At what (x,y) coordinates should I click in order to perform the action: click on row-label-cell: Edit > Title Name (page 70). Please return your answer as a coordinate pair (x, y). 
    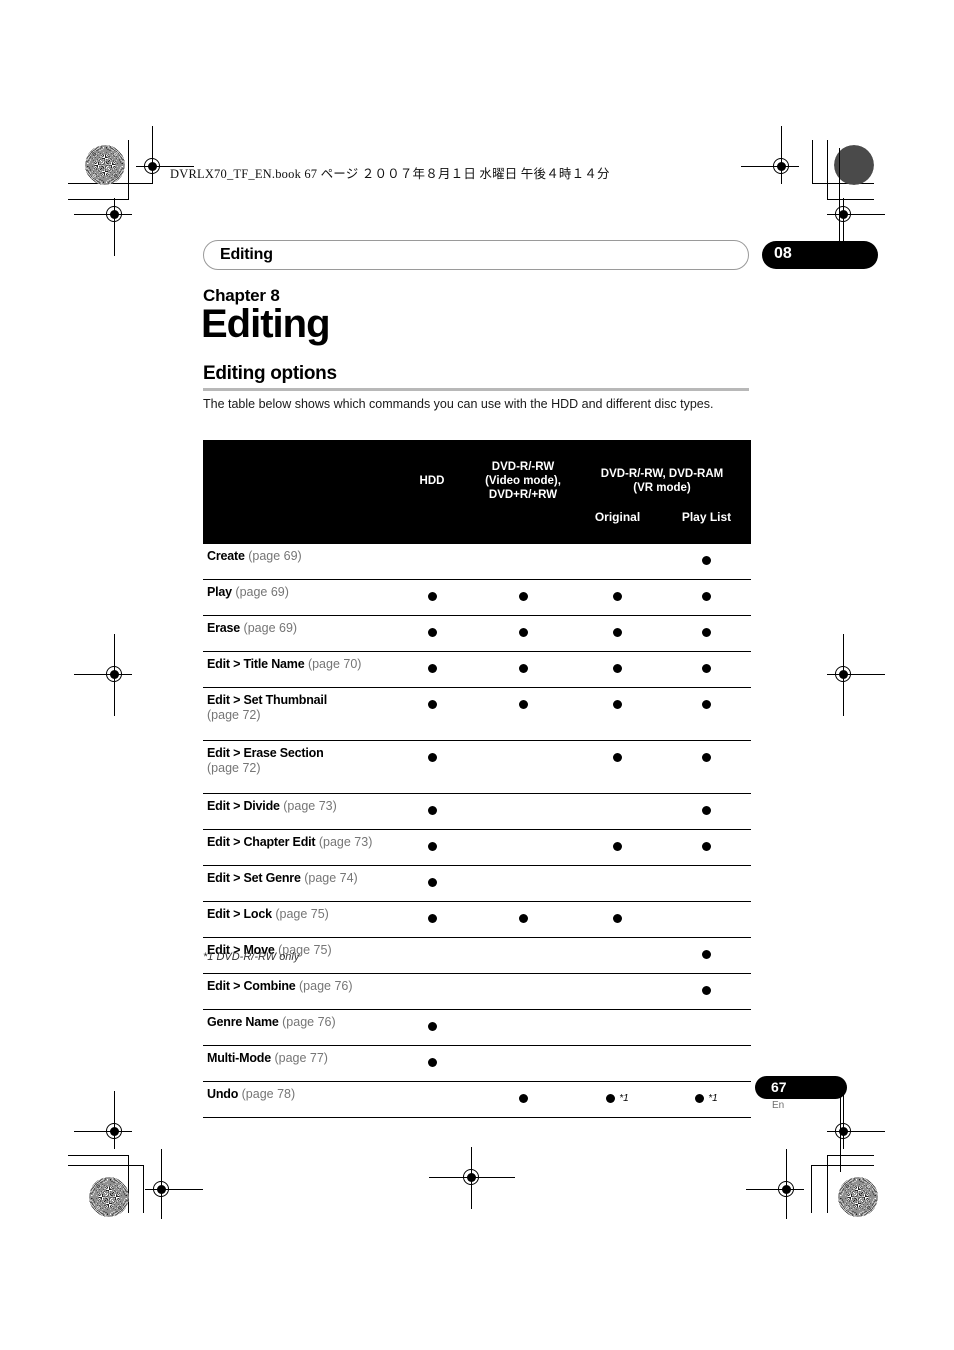
    Looking at the image, I should click on (297, 669).